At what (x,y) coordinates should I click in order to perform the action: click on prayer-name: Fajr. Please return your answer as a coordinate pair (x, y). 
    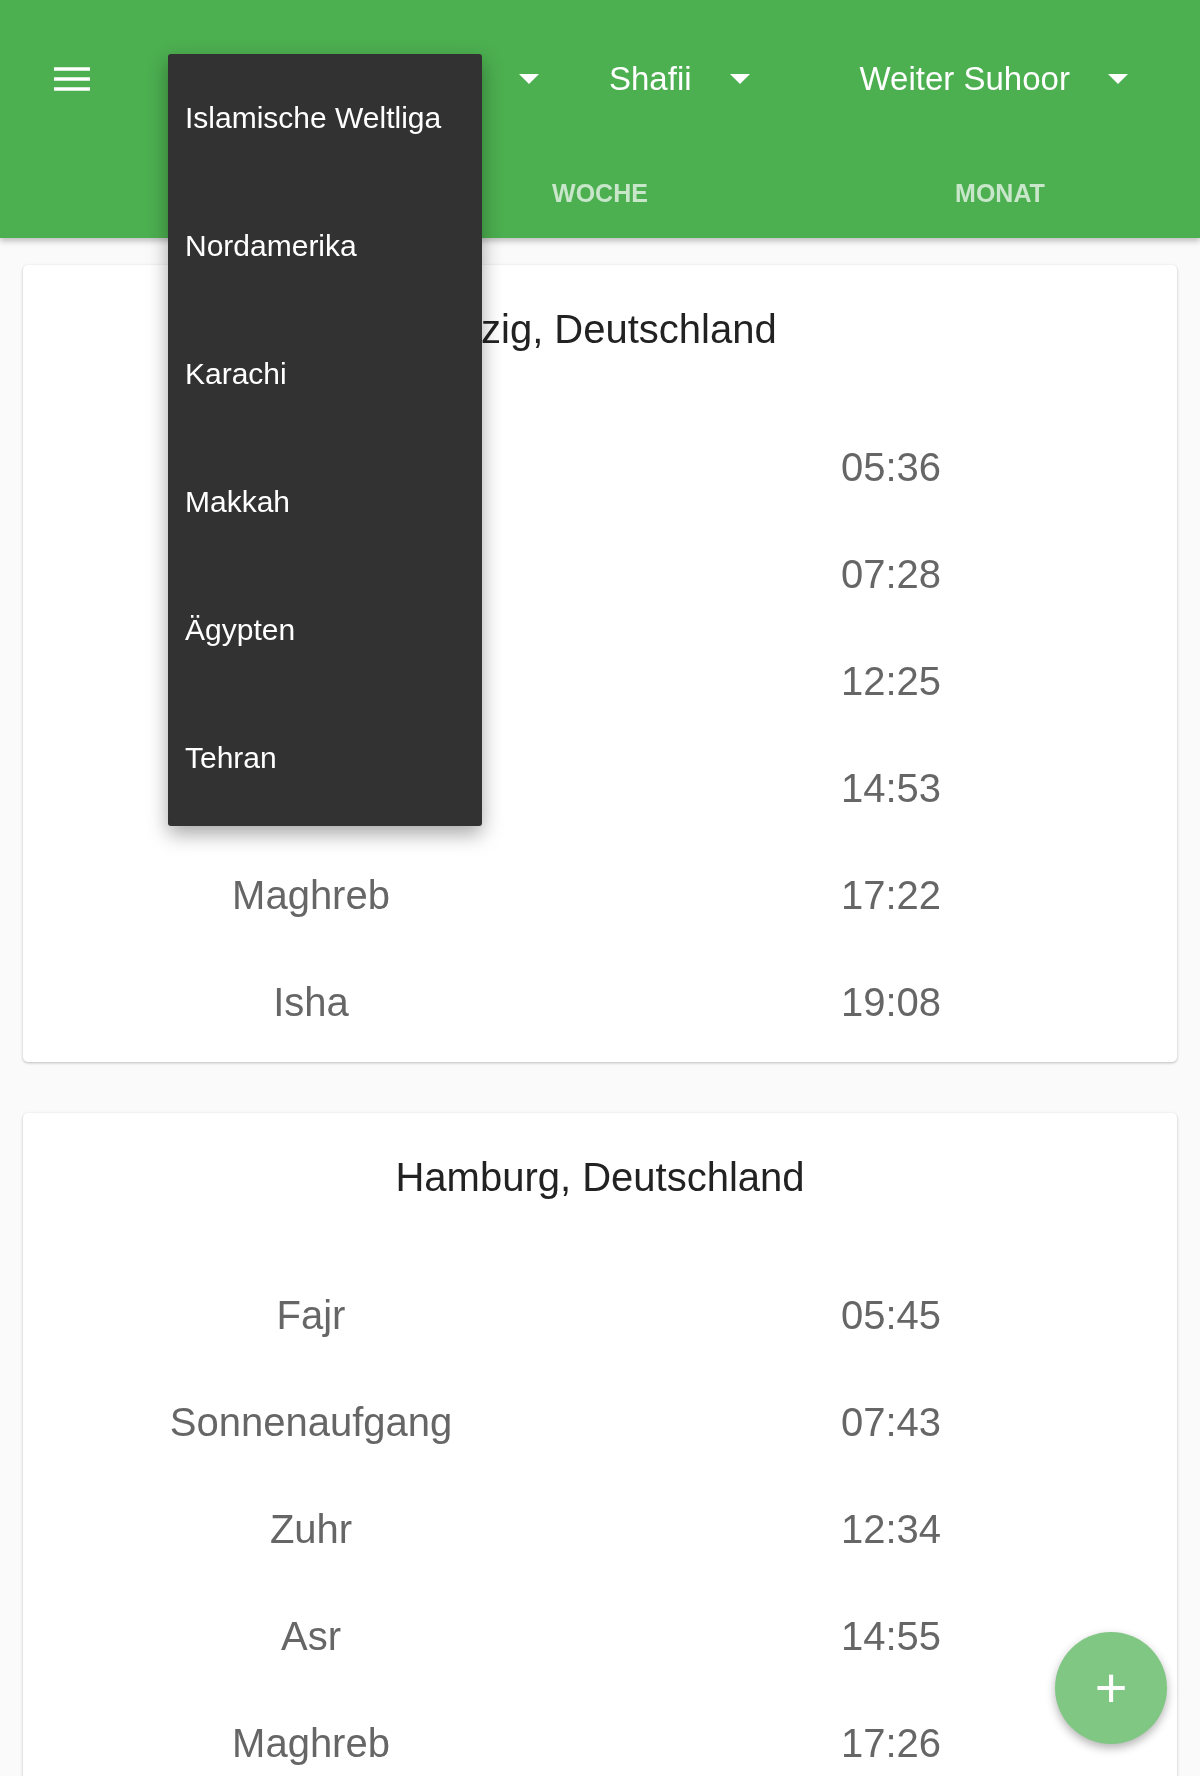
    Looking at the image, I should click on (311, 1315).